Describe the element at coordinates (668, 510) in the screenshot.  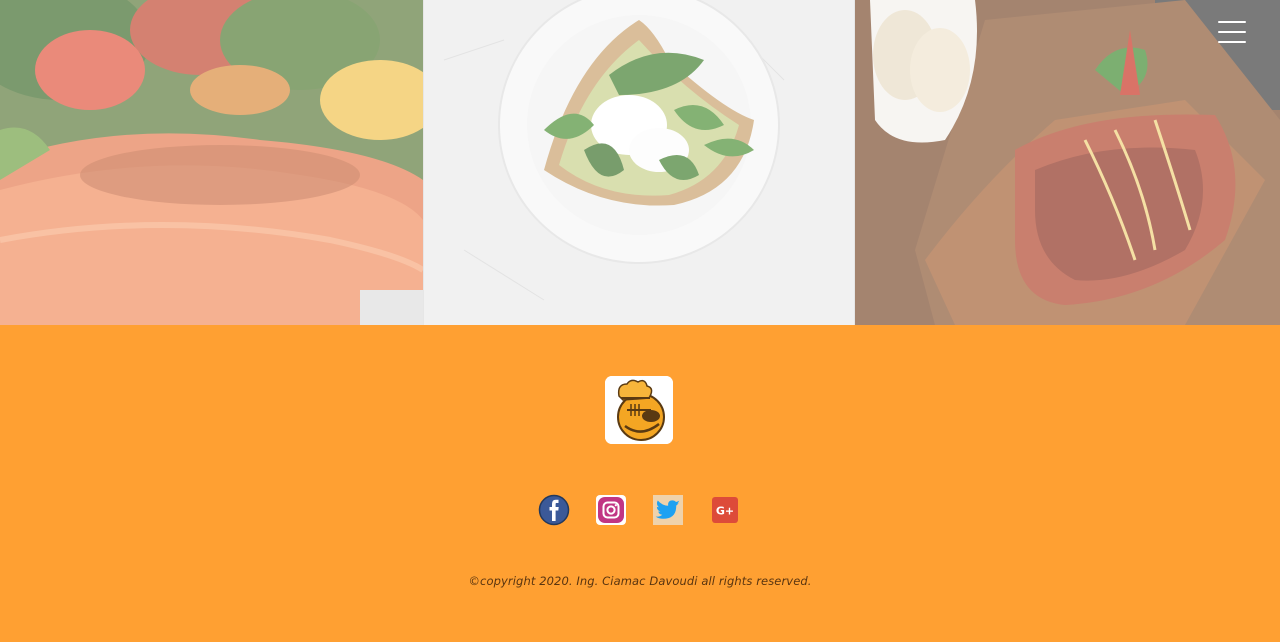
I see `twitter-icon` at that location.